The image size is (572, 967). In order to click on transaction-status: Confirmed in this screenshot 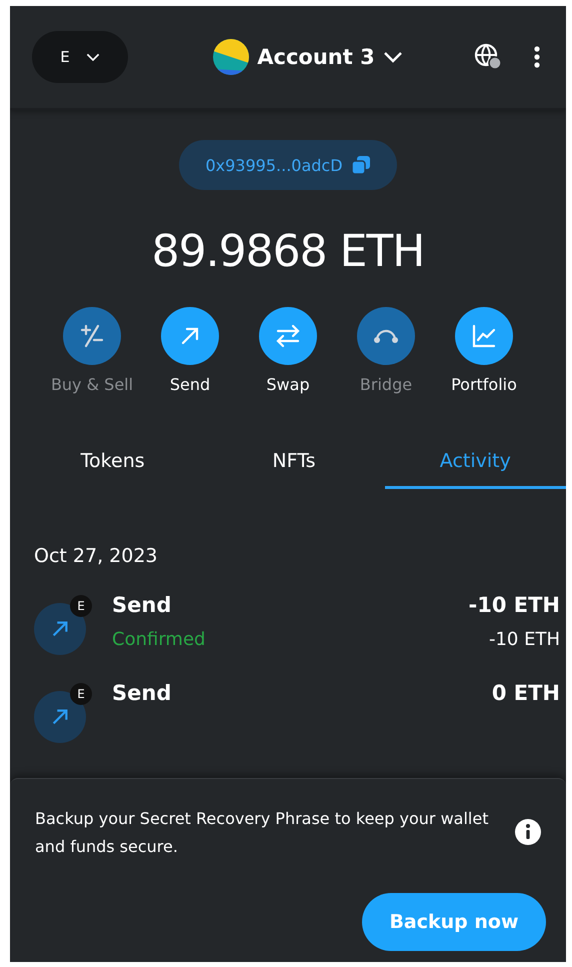, I will do `click(159, 639)`.